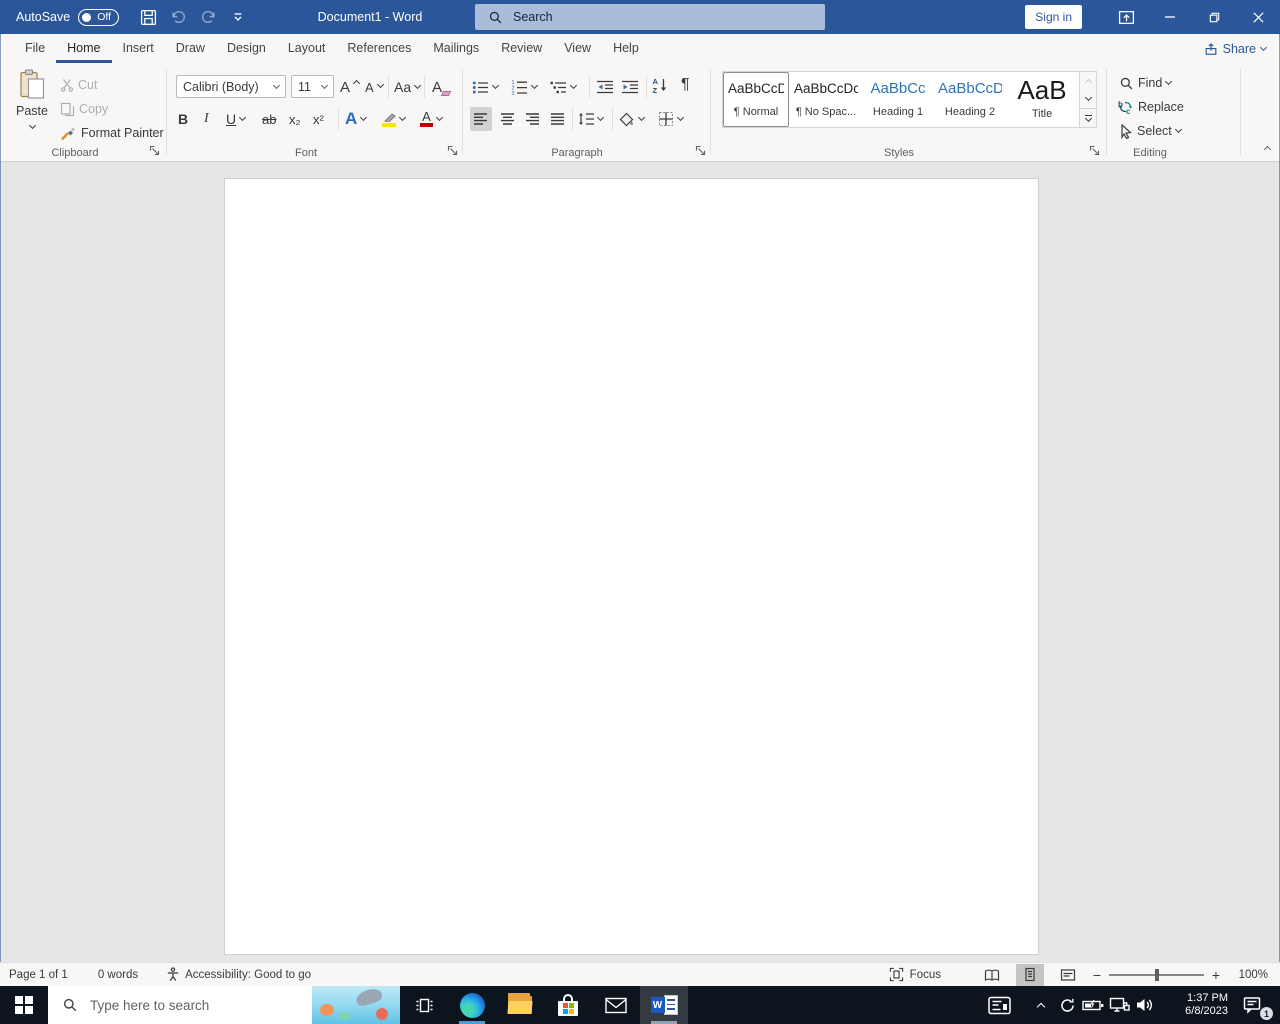 The height and width of the screenshot is (1024, 1280). What do you see at coordinates (246, 48) in the screenshot?
I see `tab-design: Design` at bounding box center [246, 48].